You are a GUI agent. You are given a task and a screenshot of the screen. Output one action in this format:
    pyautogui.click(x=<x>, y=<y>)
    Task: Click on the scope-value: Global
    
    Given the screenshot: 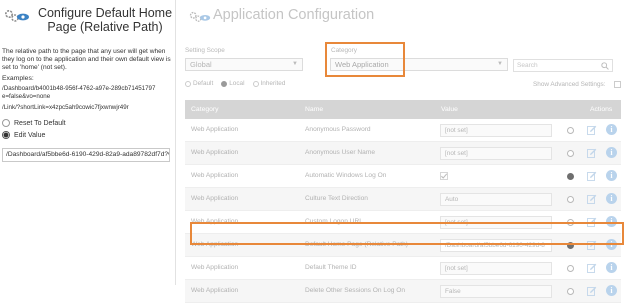 What is the action you would take?
    pyautogui.click(x=201, y=64)
    